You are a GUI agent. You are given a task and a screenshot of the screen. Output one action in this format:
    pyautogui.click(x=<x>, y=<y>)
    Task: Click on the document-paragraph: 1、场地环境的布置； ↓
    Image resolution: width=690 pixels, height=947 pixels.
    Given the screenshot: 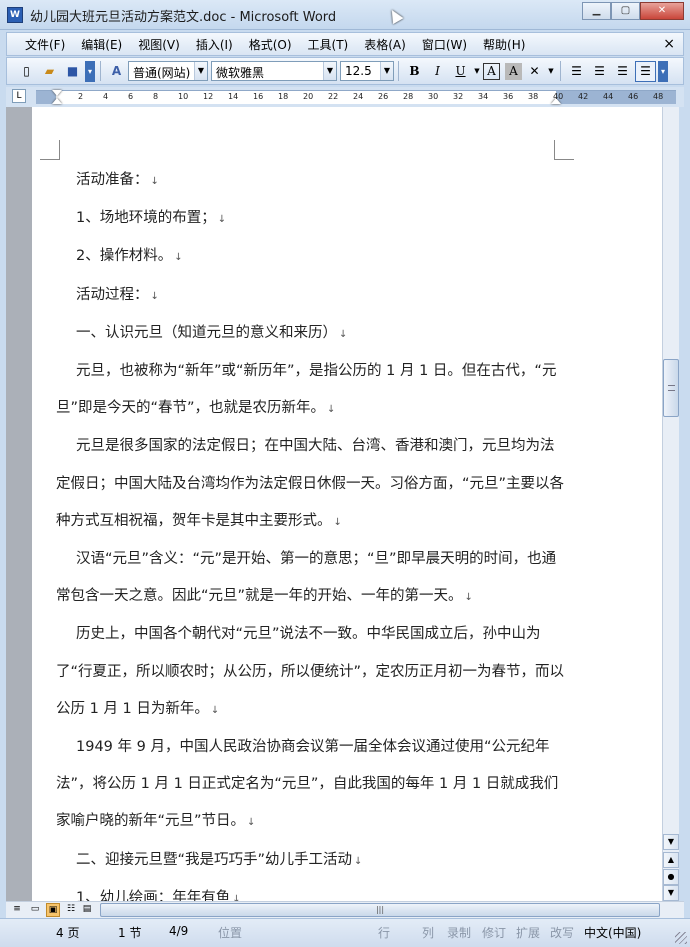 What is the action you would take?
    pyautogui.click(x=311, y=219)
    